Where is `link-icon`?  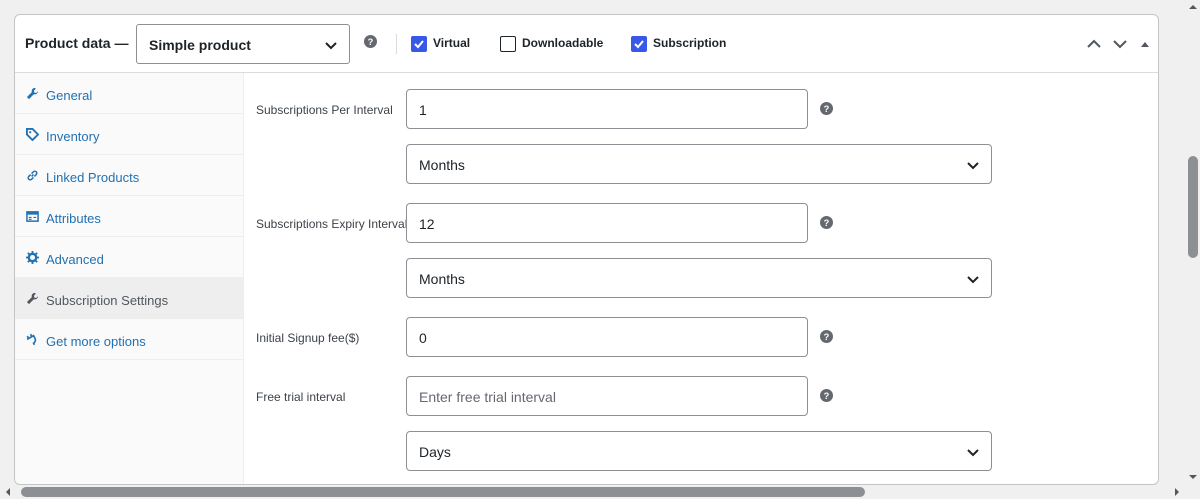
link-icon is located at coordinates (32, 175).